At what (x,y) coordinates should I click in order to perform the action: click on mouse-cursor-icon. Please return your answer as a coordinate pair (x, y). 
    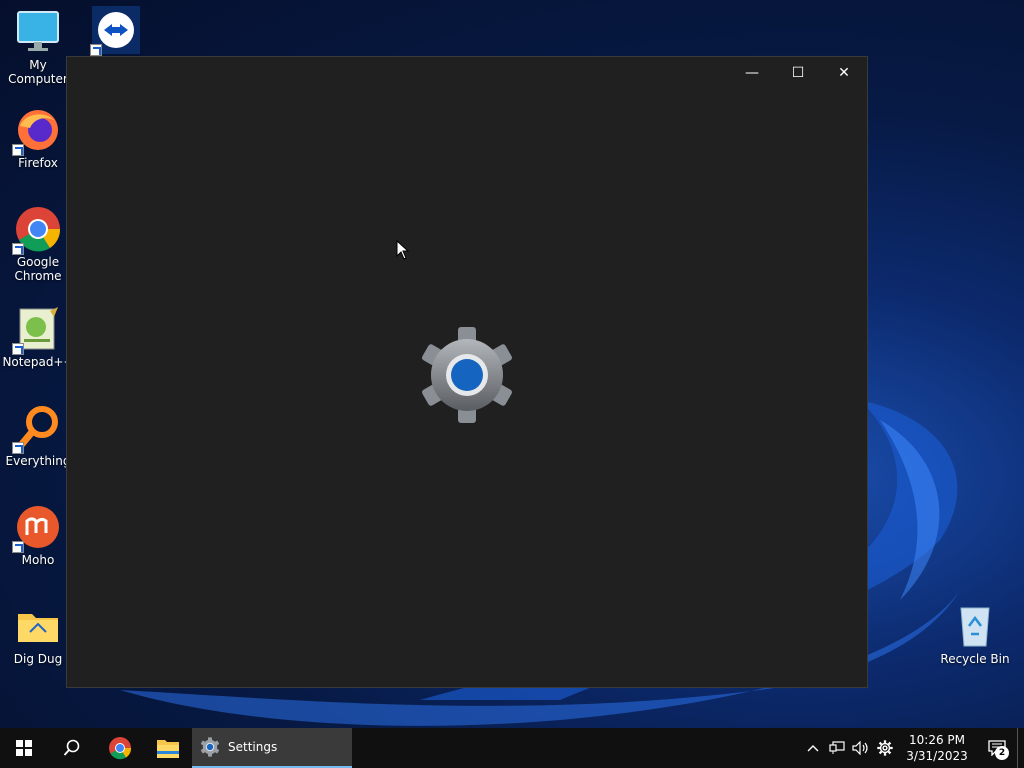
    Looking at the image, I should click on (403, 250).